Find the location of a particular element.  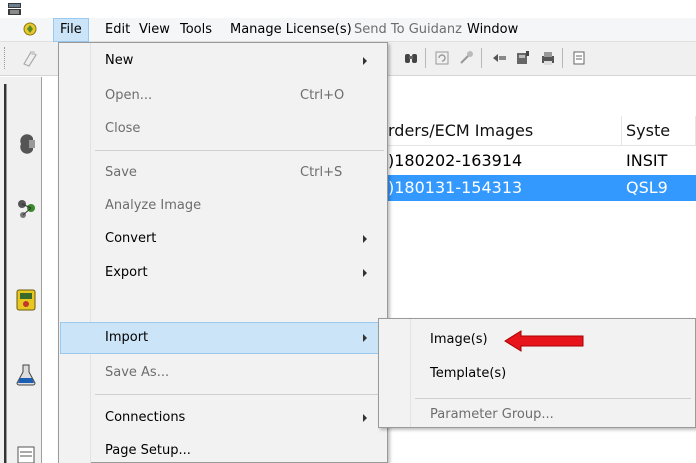

menu-view: View is located at coordinates (154, 30).